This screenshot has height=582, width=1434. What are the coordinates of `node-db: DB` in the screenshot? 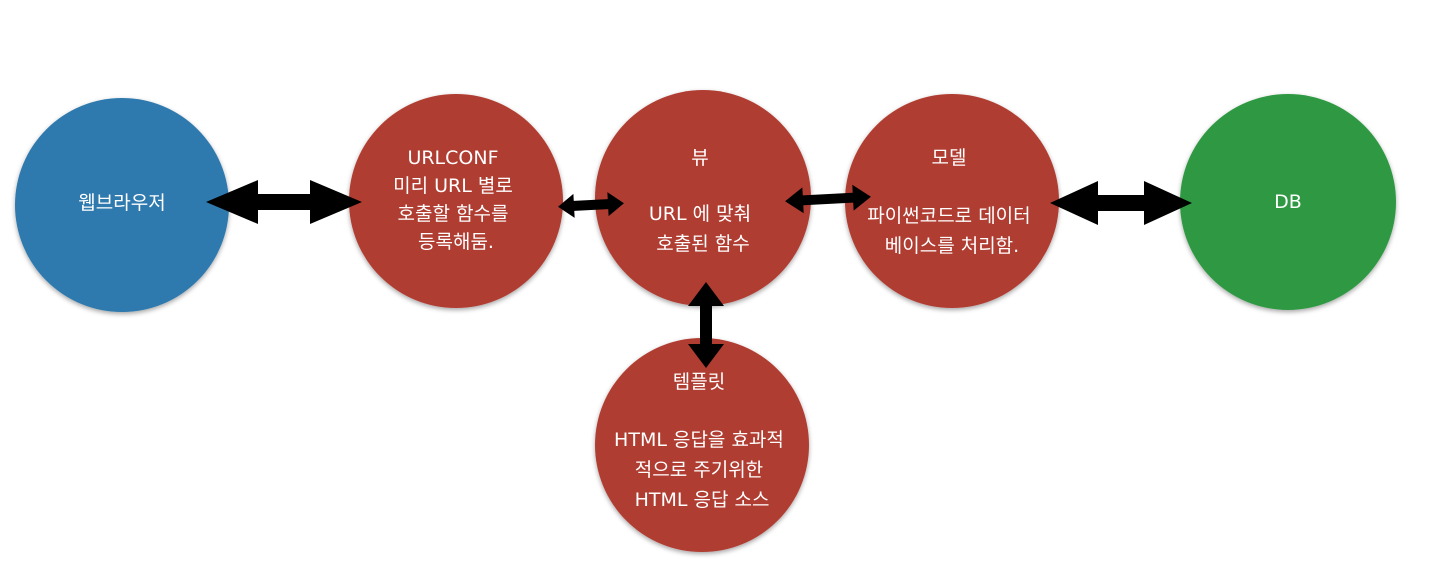 It's located at (1288, 202).